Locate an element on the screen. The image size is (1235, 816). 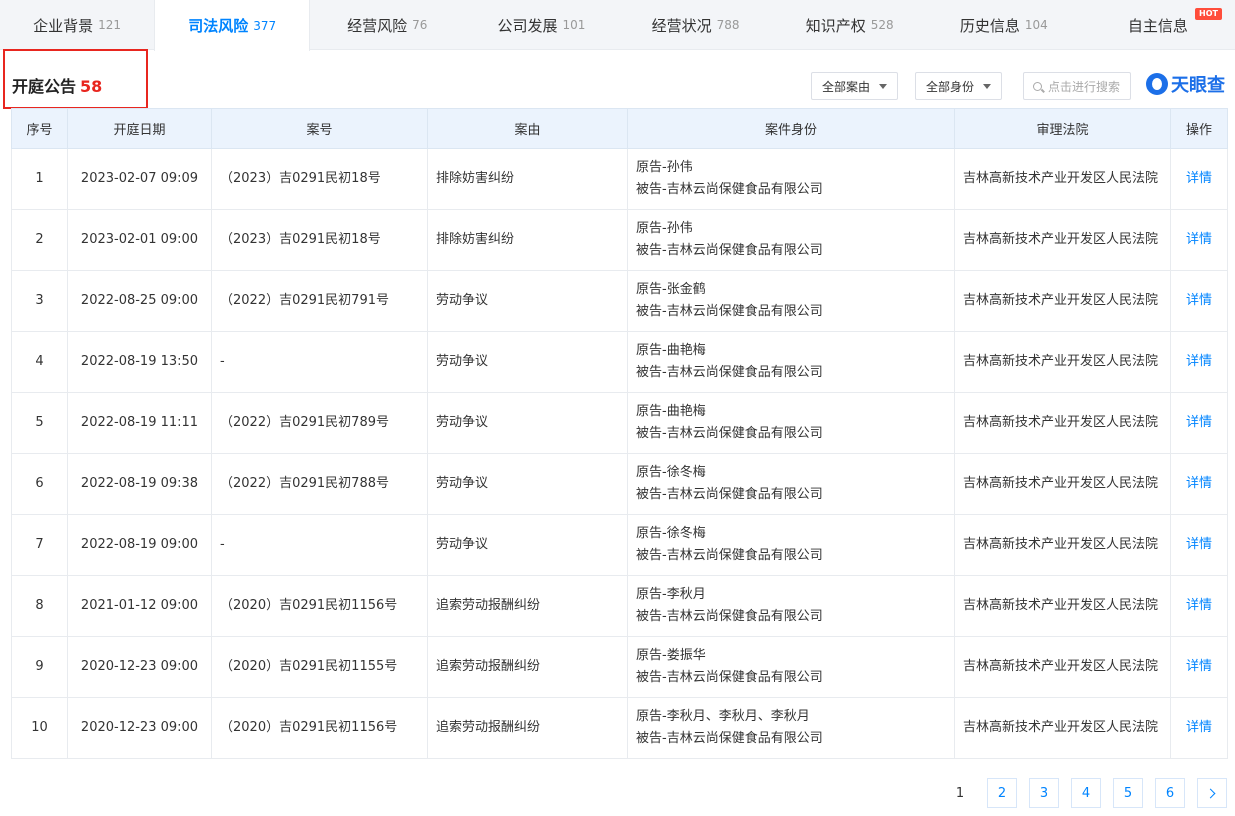
chevron-right-icon is located at coordinates (1210, 793).